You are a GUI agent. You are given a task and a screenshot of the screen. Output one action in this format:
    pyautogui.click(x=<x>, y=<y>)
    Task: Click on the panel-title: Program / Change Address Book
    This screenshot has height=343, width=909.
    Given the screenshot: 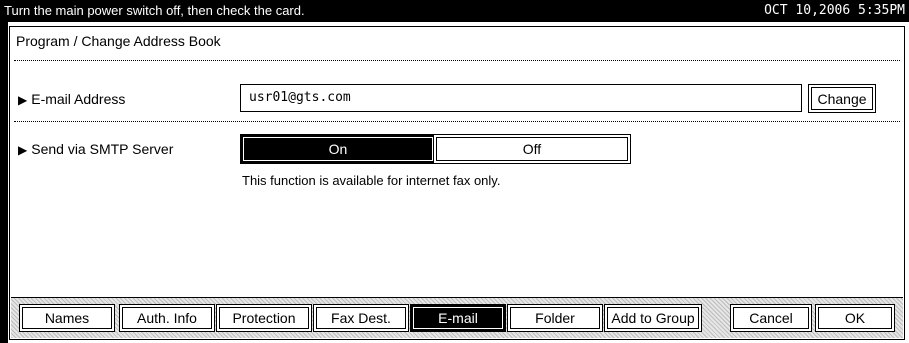 What is the action you would take?
    pyautogui.click(x=118, y=41)
    